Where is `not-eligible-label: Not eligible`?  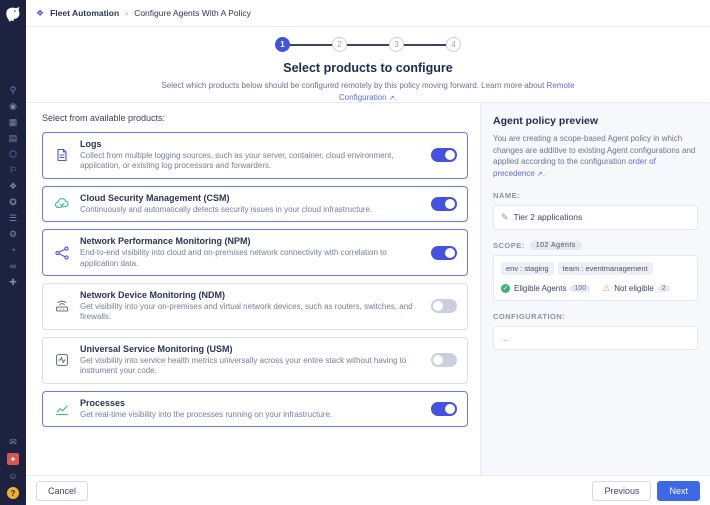
not-eligible-label: Not eligible is located at coordinates (634, 288).